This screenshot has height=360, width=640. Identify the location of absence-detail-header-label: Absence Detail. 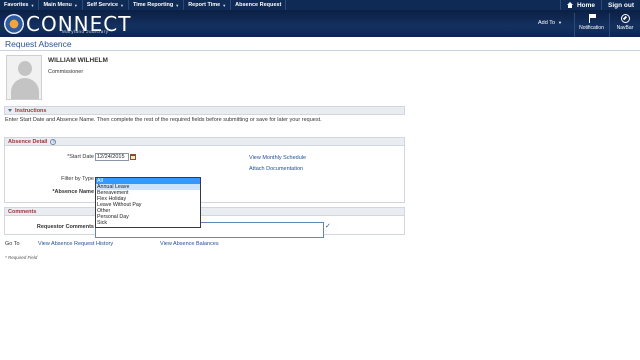
(28, 141).